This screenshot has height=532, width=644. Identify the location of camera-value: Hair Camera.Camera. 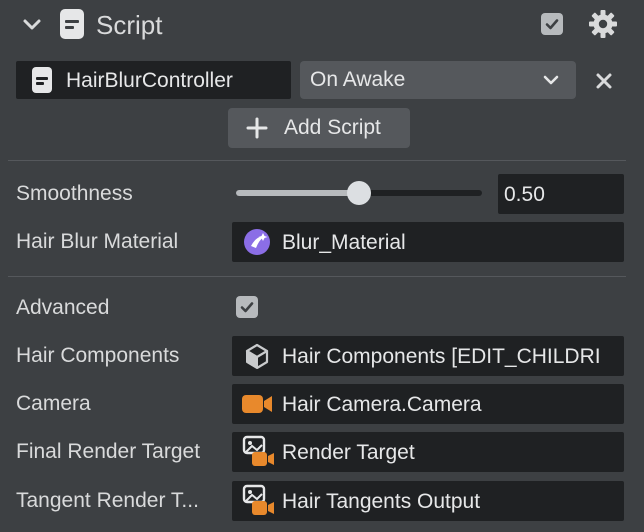
(382, 404).